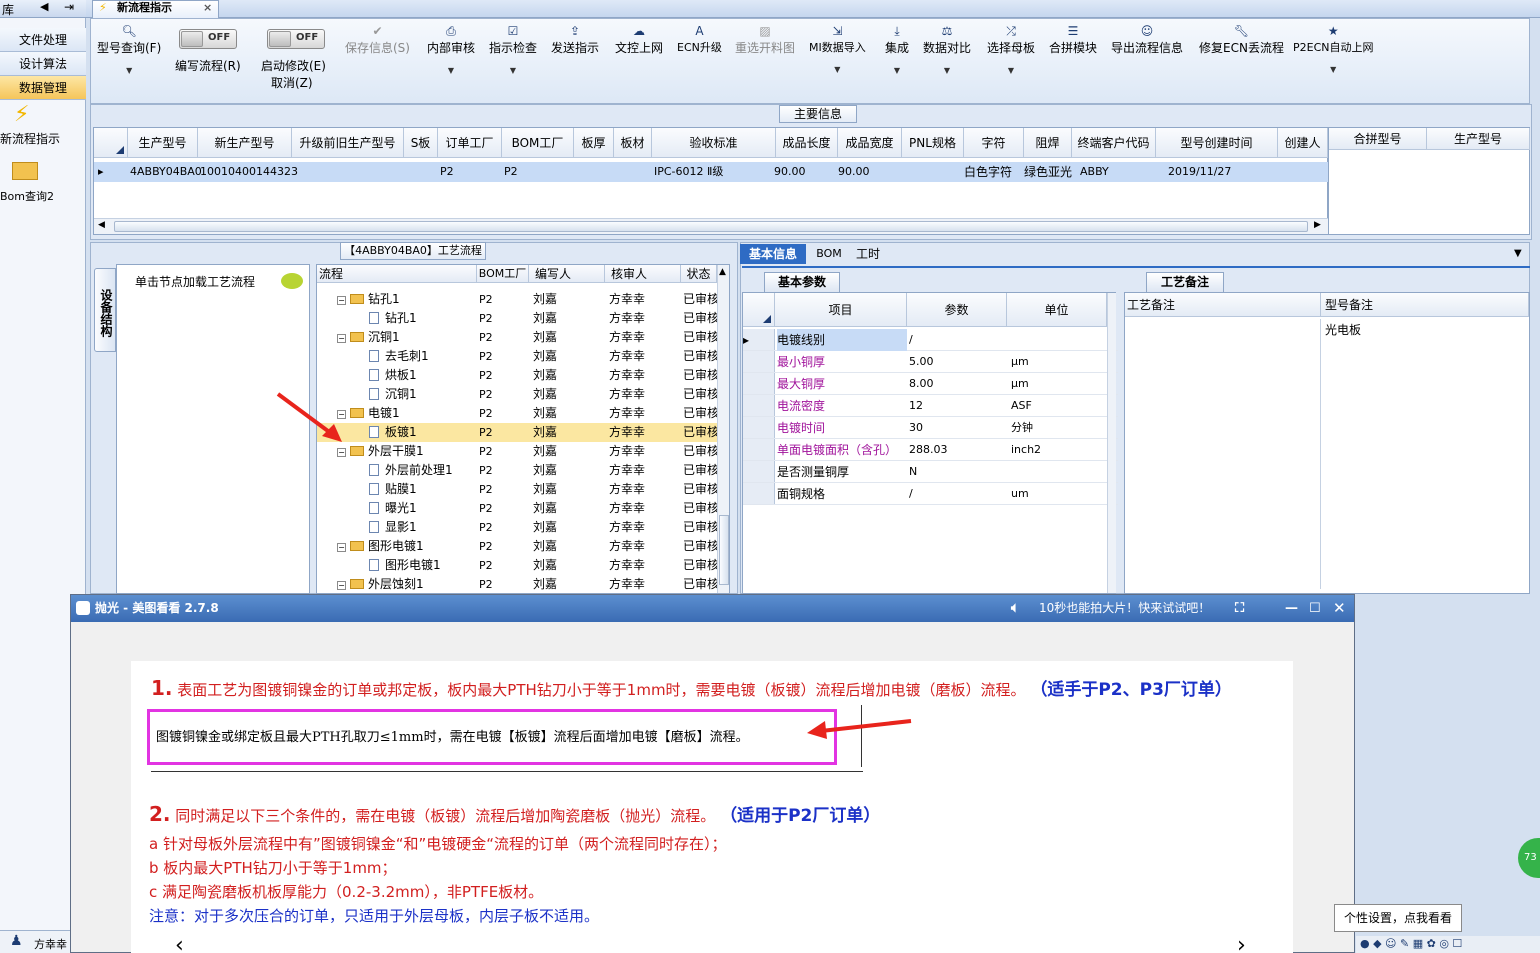 This screenshot has width=1540, height=953. What do you see at coordinates (1315, 608) in the screenshot?
I see `maximize-icon: ☐` at bounding box center [1315, 608].